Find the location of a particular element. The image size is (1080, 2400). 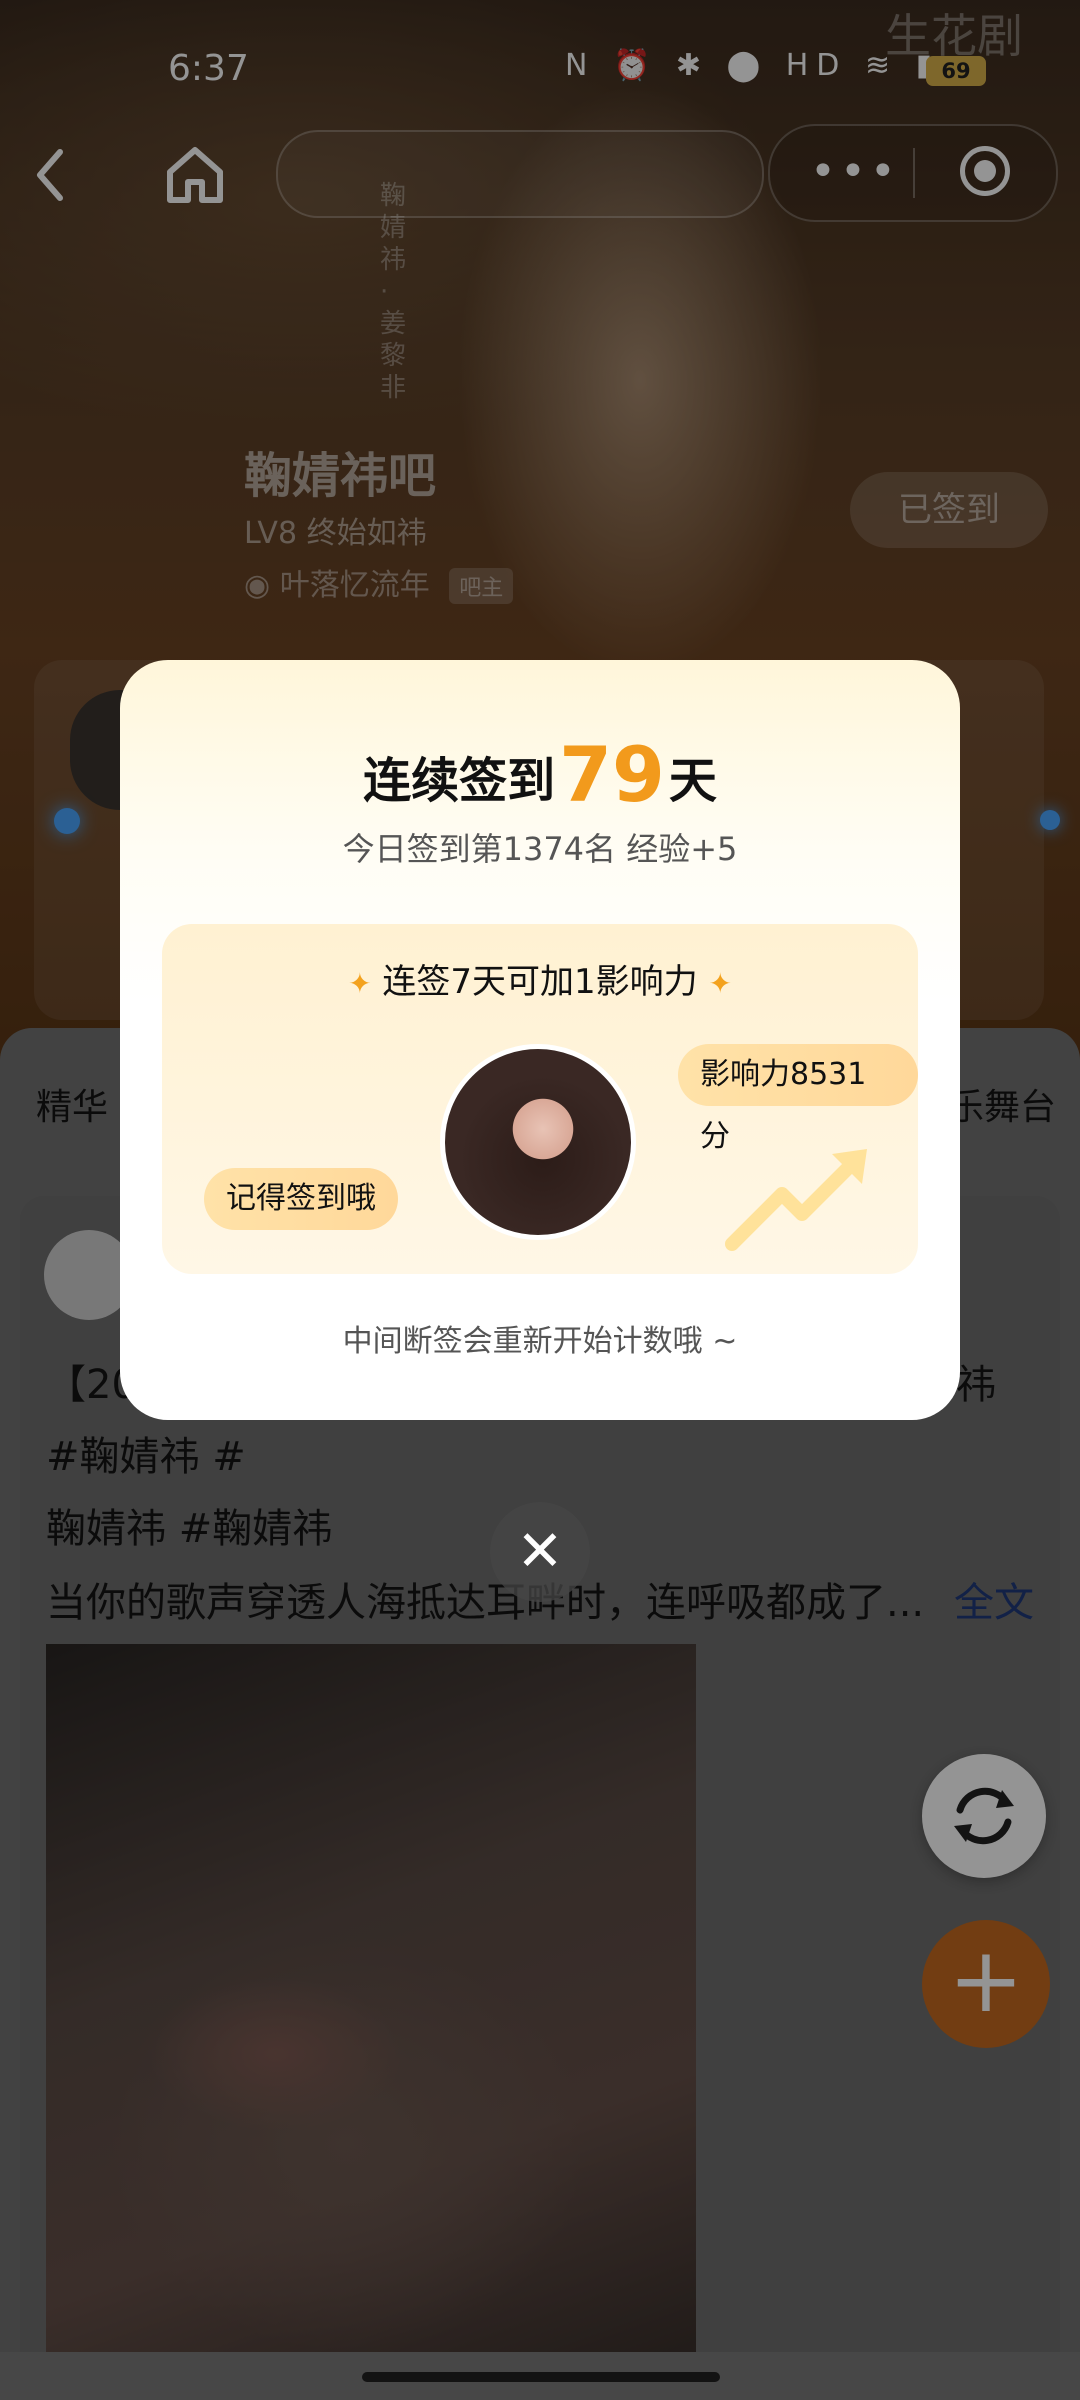

reward-title-text: 连签7天可加1影响力 is located at coordinates (540, 982).